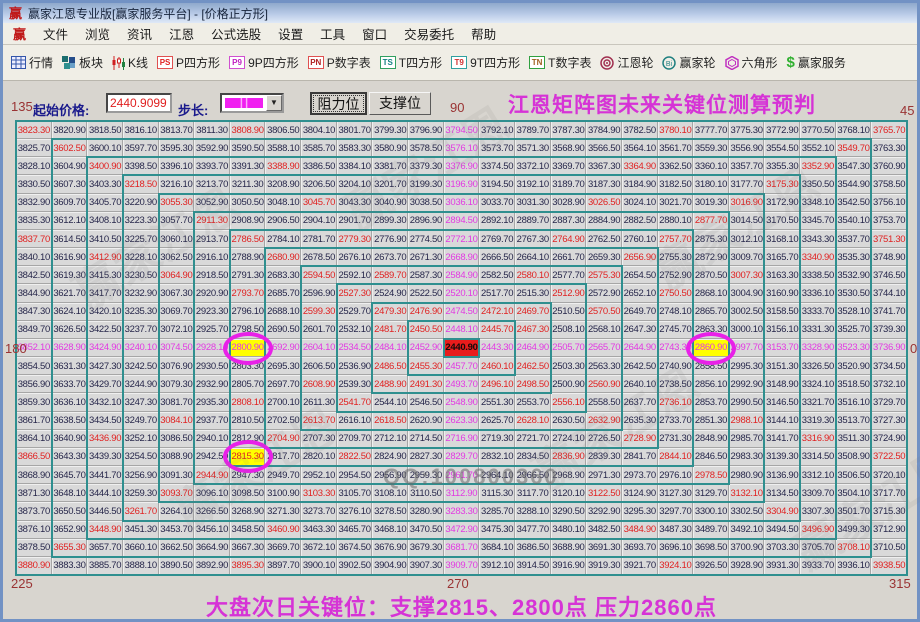  What do you see at coordinates (889, 202) in the screenshot?
I see `grid-cell: 3756.10` at bounding box center [889, 202].